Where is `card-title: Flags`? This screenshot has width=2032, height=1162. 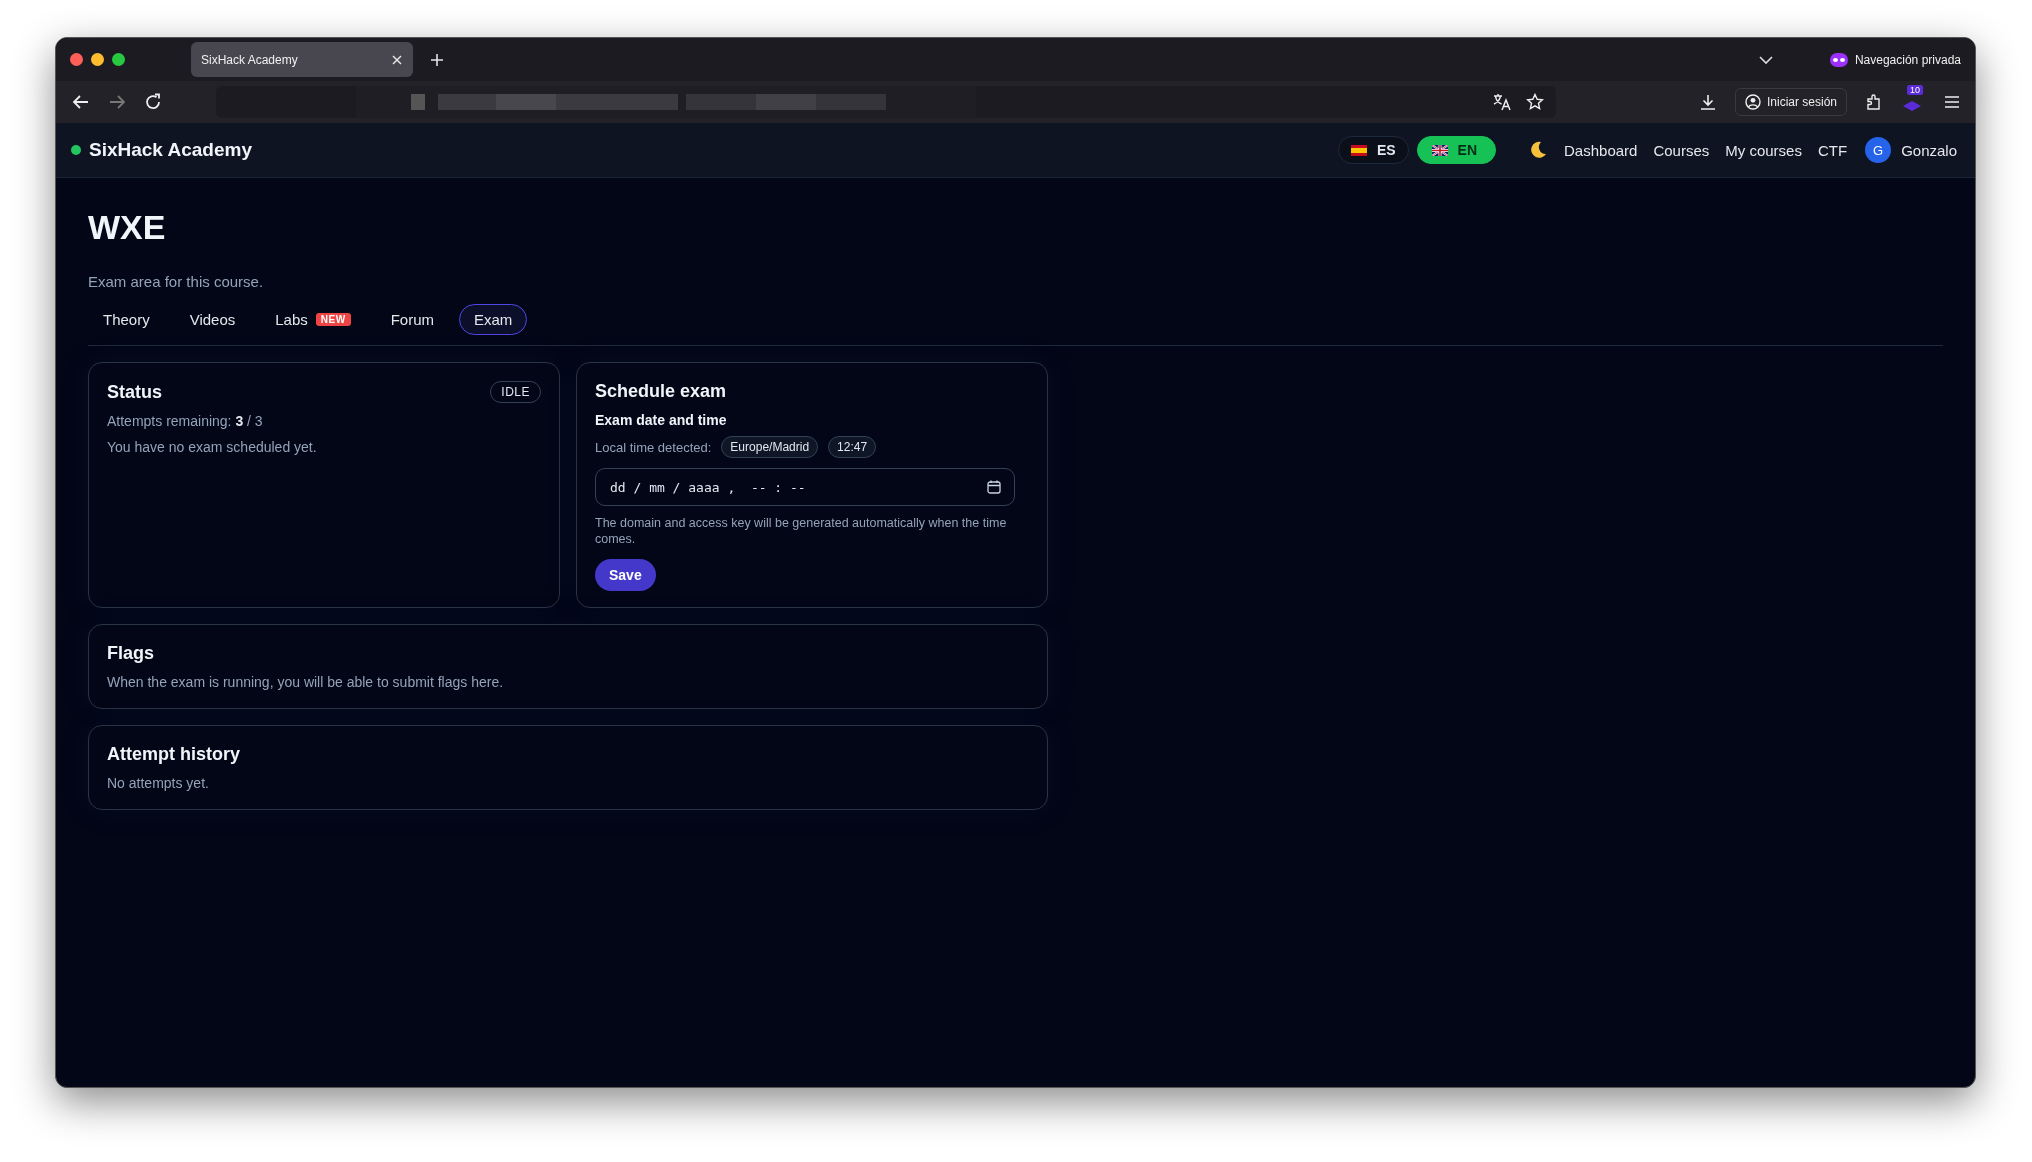
card-title: Flags is located at coordinates (131, 654).